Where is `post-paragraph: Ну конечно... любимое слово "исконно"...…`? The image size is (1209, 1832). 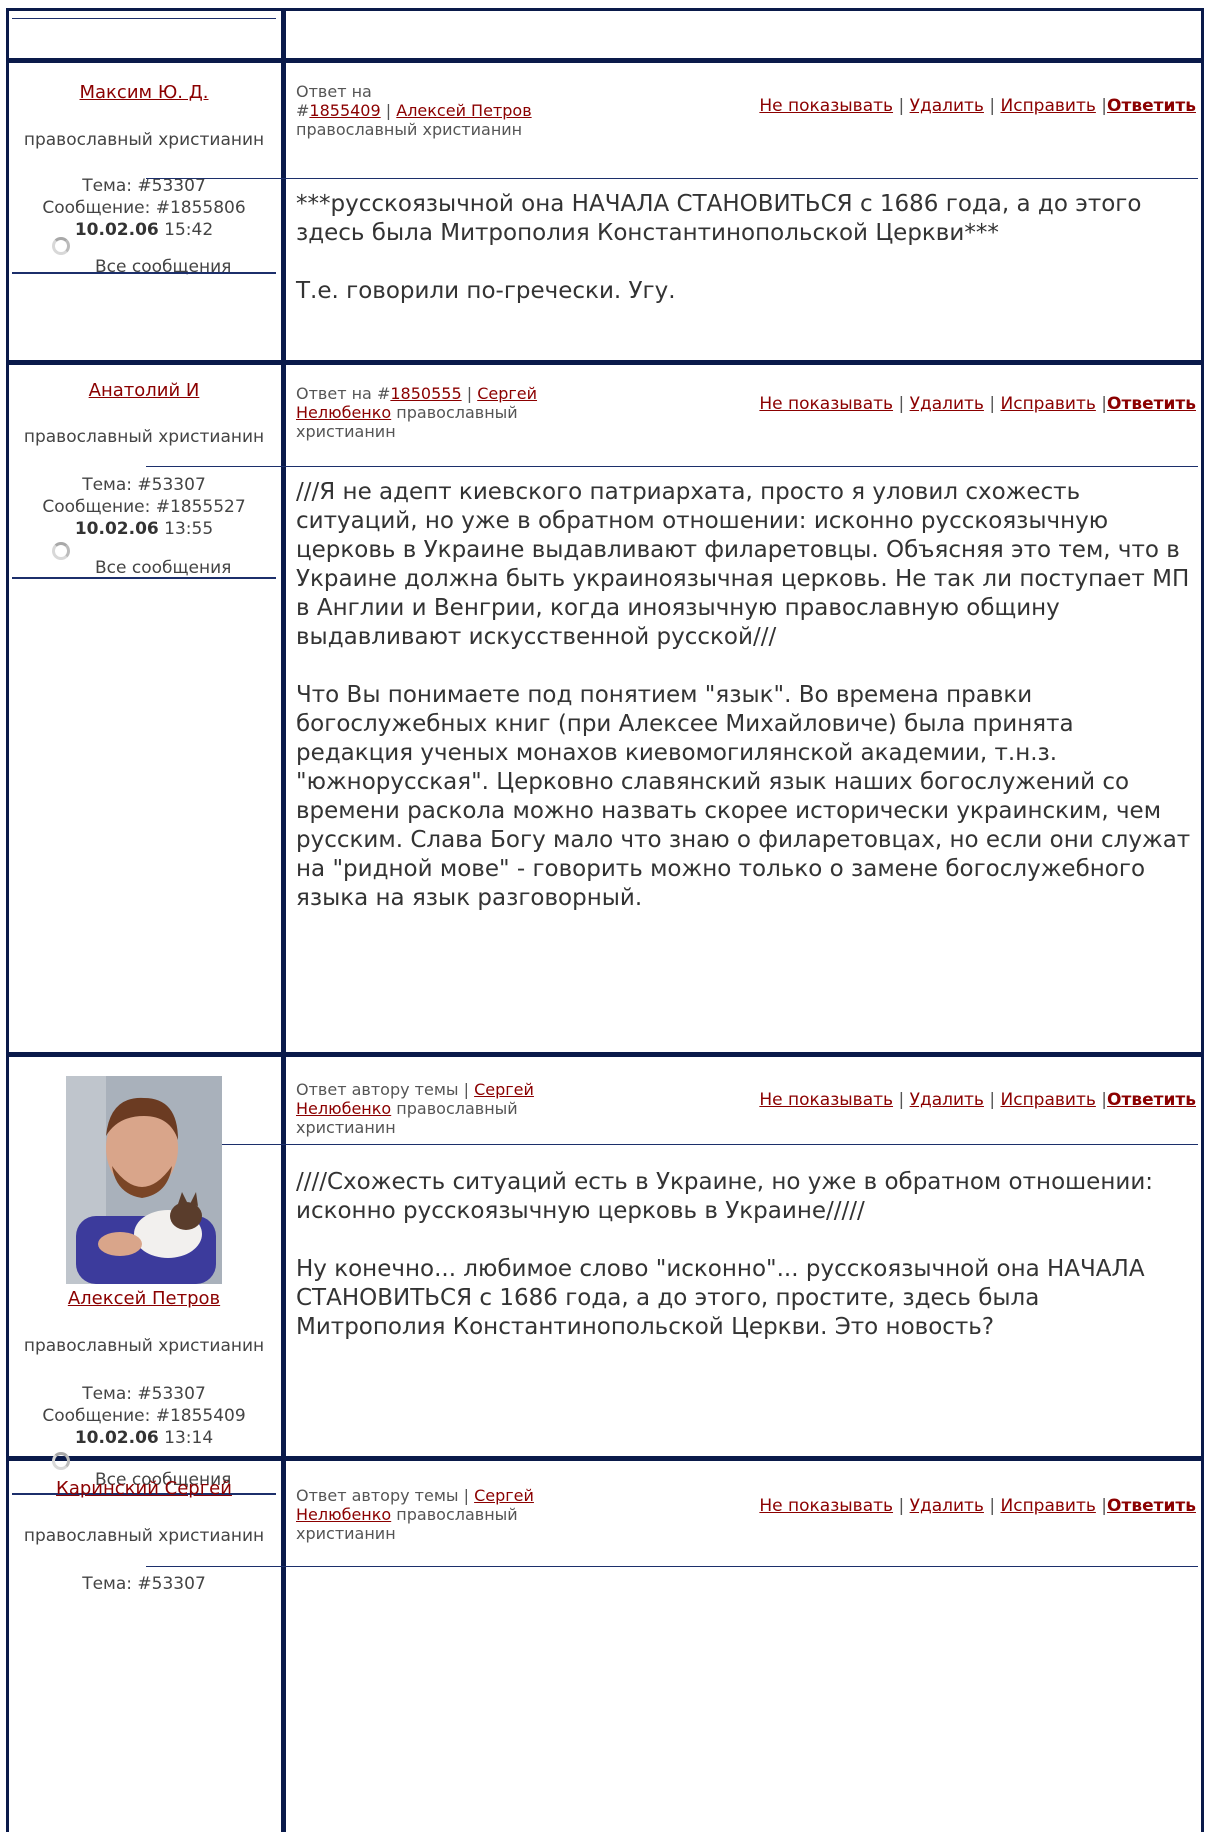
post-paragraph: Ну конечно... любимое слово "исконно"...… is located at coordinates (720, 1298).